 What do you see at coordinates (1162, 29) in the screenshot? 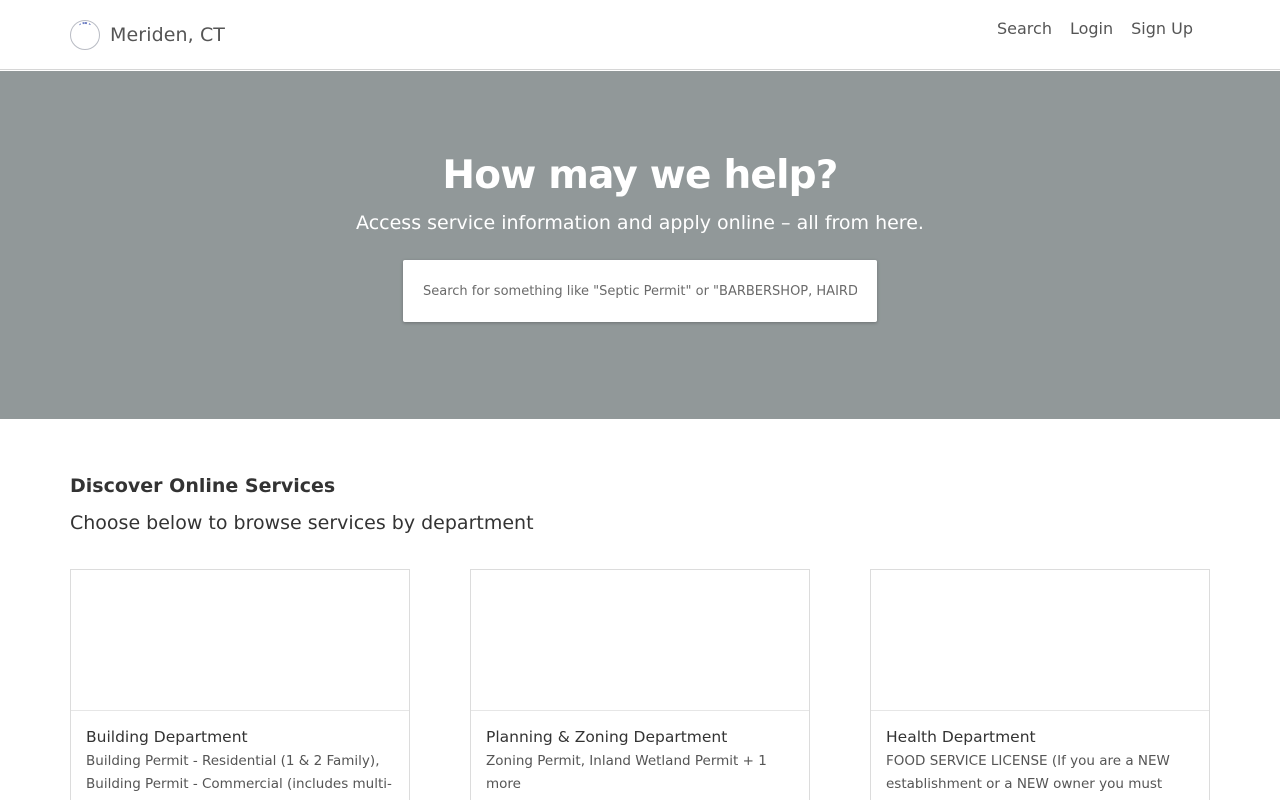
I see `nav-signup-link: Sign Up` at bounding box center [1162, 29].